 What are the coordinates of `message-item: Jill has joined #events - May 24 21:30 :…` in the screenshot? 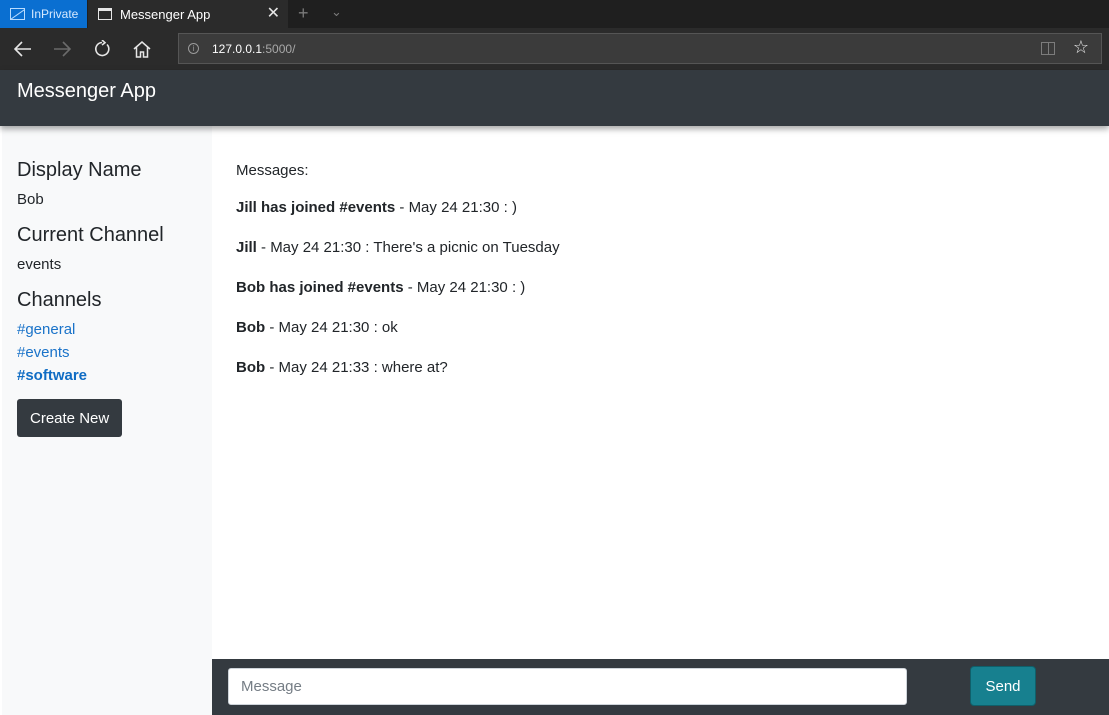 It's located at (661, 208).